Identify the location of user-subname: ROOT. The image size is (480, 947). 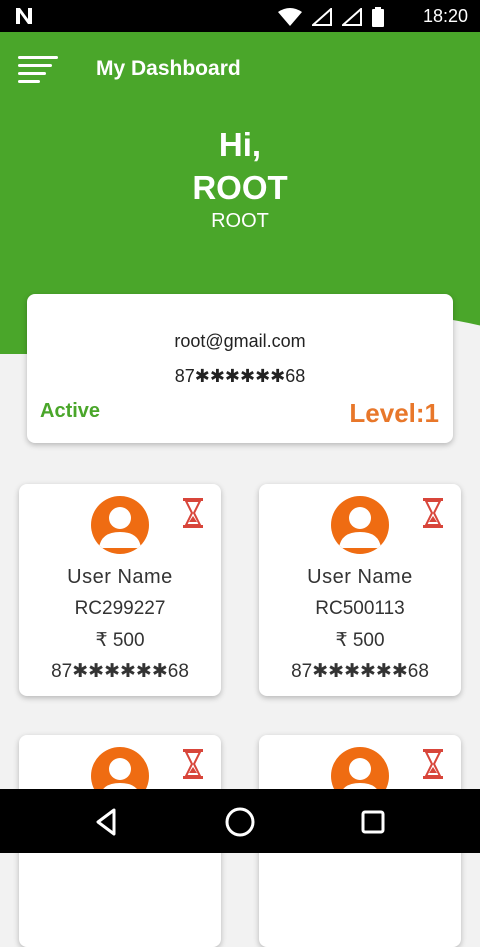
(240, 221).